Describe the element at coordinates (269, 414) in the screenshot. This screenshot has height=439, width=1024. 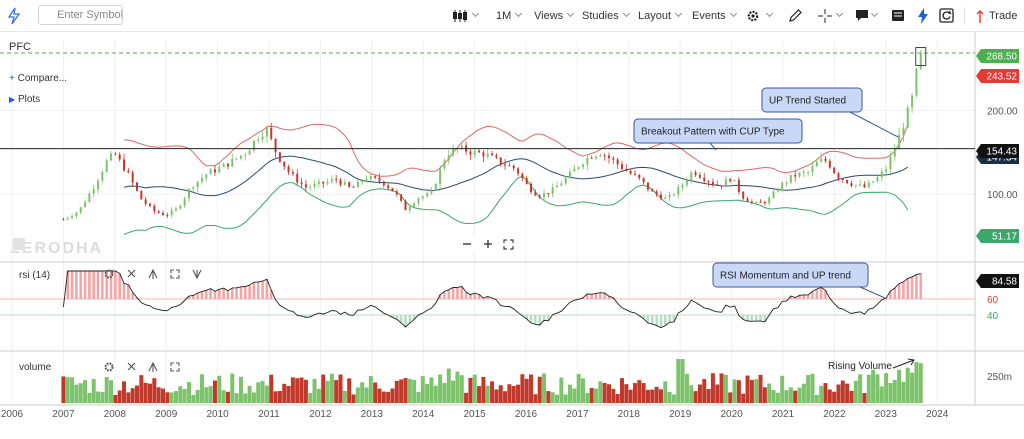
I see `x-axis-tick-label: 2011` at that location.